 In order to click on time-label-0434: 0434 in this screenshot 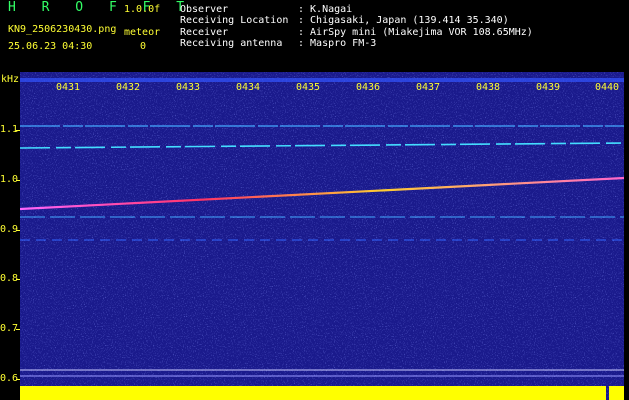, I will do `click(248, 87)`.